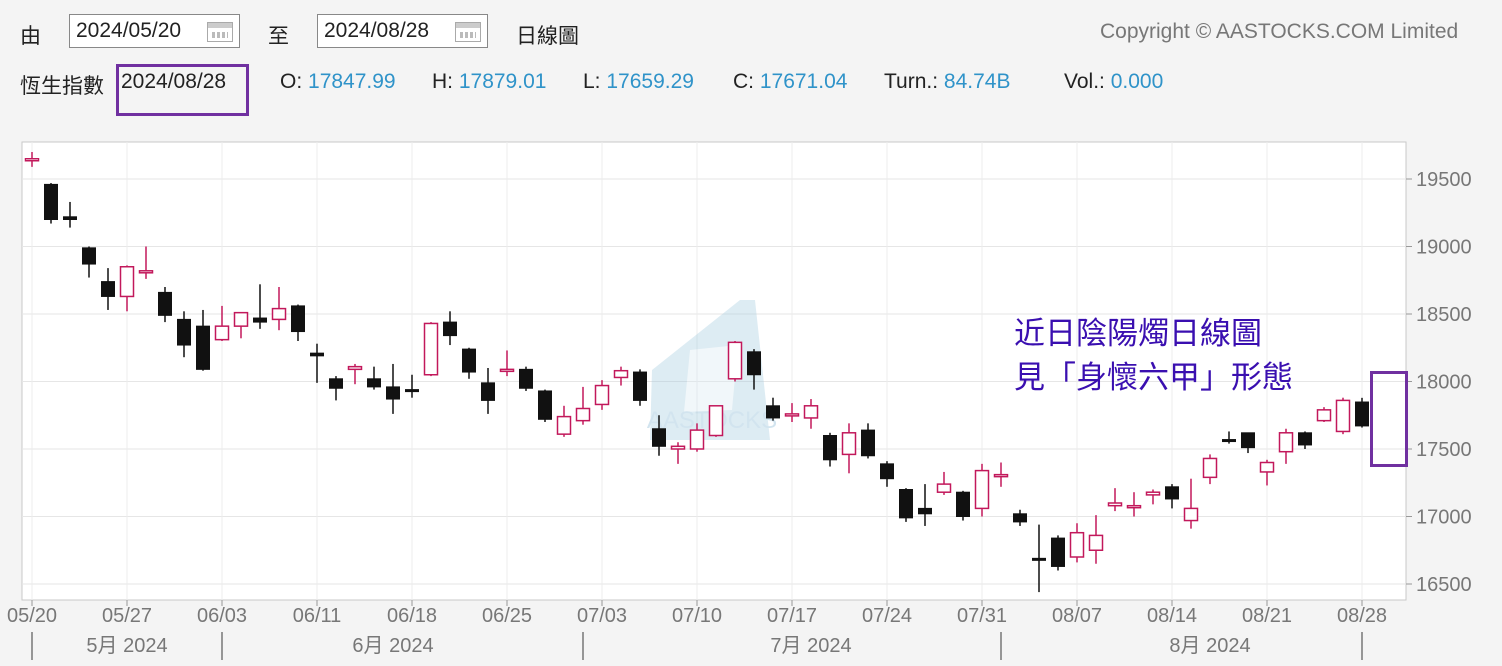  I want to click on x-tick-label: 06/11, so click(317, 616).